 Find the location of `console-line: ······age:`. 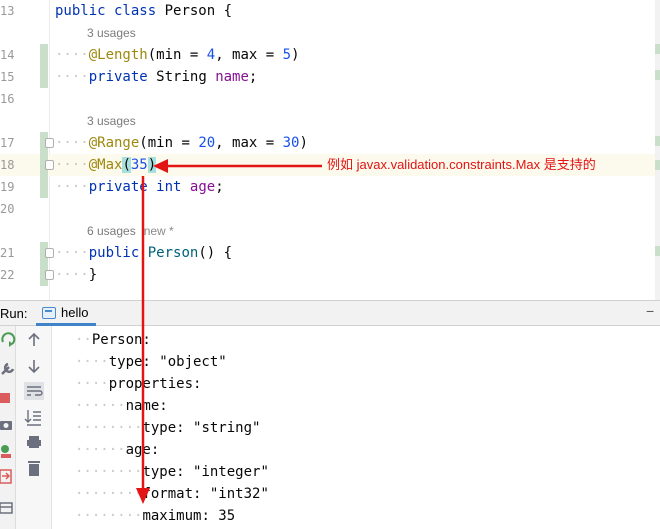

console-line: ······age: is located at coordinates (117, 450).